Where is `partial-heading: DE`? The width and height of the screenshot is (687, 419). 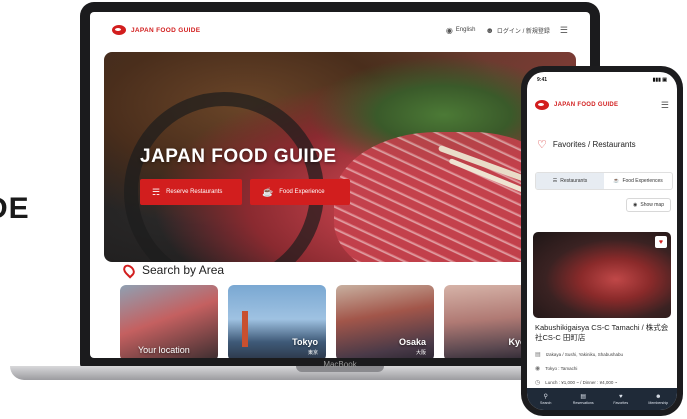 partial-heading: DE is located at coordinates (15, 208).